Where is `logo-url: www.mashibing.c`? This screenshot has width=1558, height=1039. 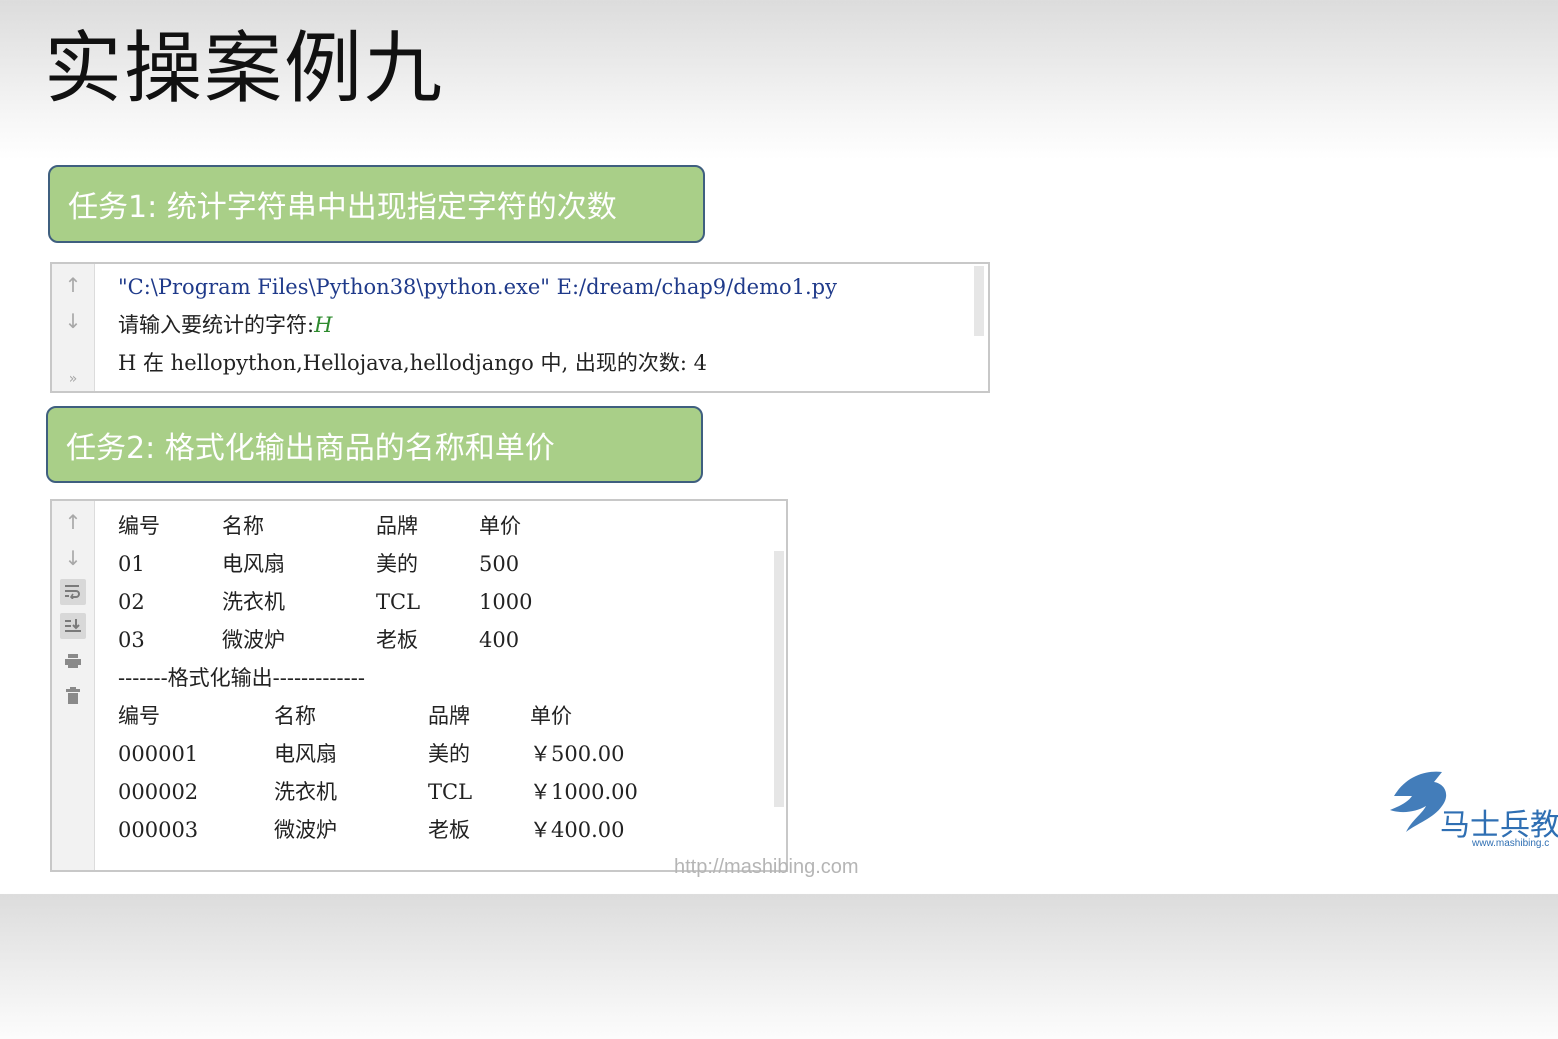
logo-url: www.mashibing.c is located at coordinates (1511, 843).